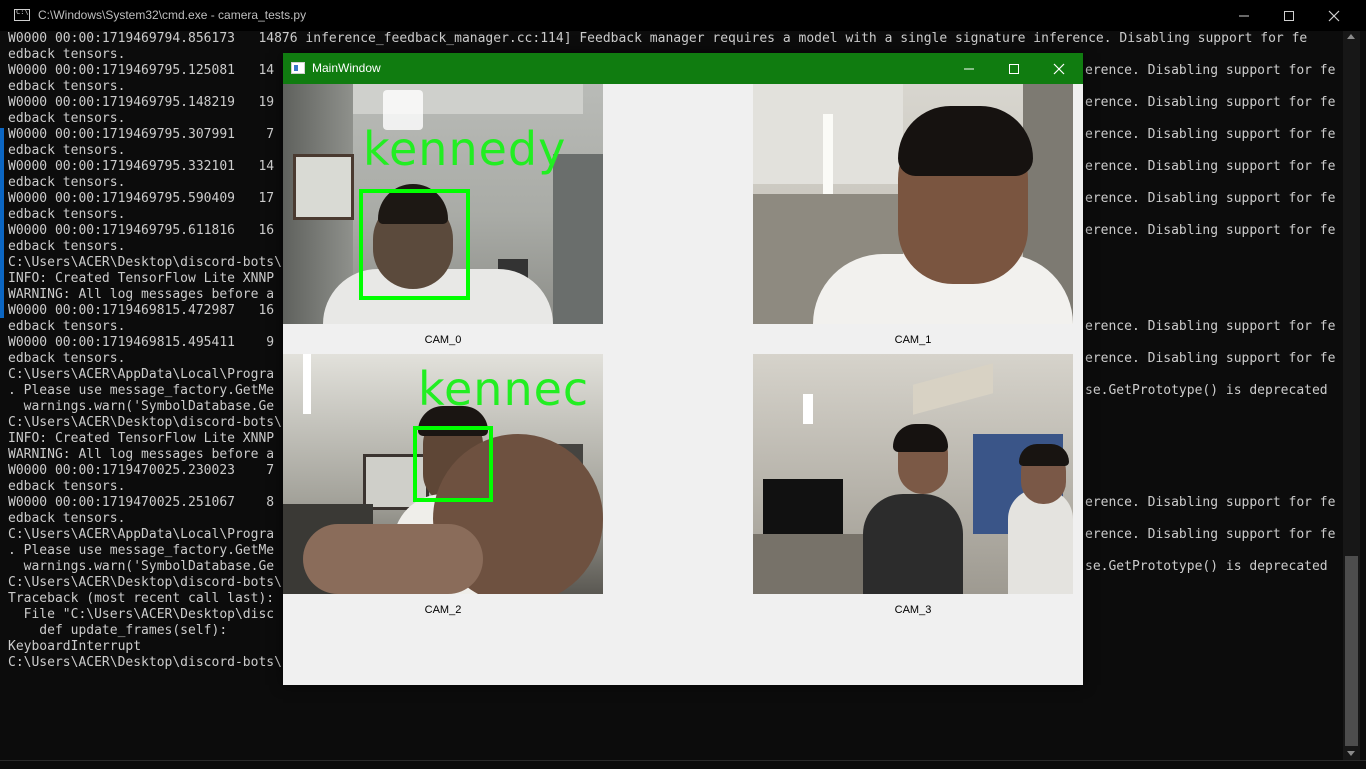 The width and height of the screenshot is (1366, 769). I want to click on camera-feed-2: kennec, so click(443, 474).